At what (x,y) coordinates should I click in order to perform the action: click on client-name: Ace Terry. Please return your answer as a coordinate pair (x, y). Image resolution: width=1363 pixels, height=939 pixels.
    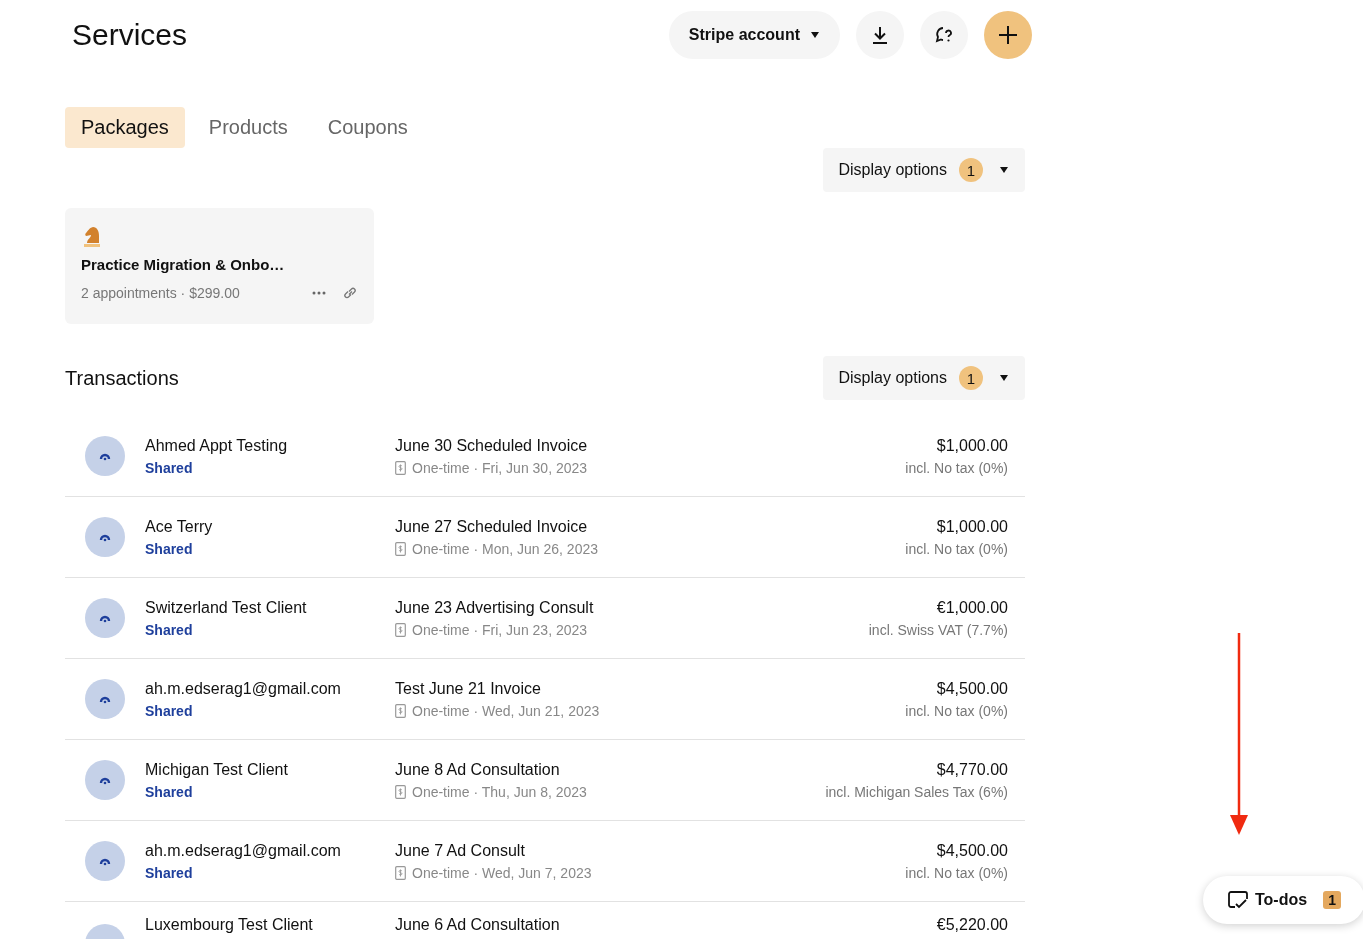
    Looking at the image, I should click on (179, 526).